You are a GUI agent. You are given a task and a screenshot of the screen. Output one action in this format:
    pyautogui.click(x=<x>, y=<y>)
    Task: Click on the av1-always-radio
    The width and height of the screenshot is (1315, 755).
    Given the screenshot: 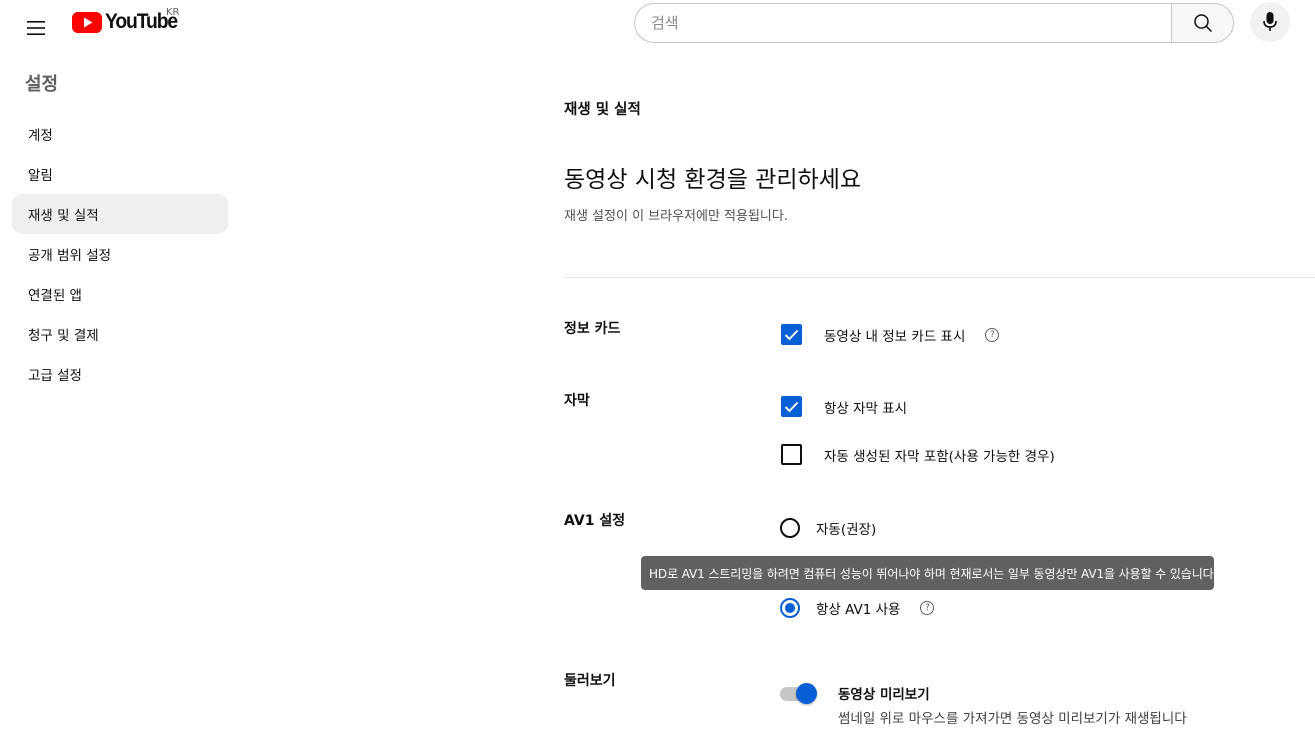 What is the action you would take?
    pyautogui.click(x=790, y=608)
    